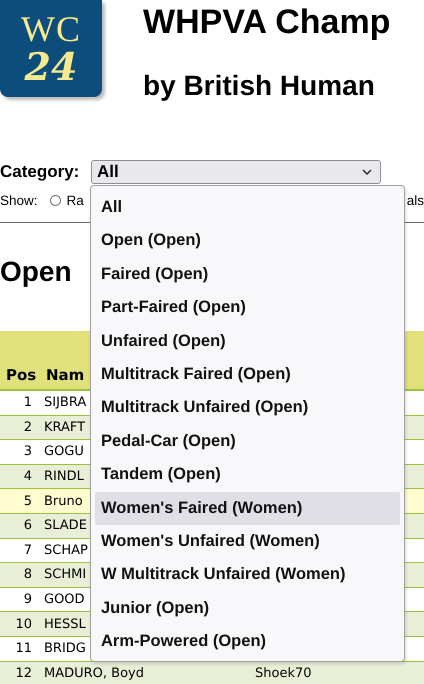 This screenshot has height=684, width=424. Describe the element at coordinates (247, 375) in the screenshot. I see `dropdown-option: Multitrack Faired (Open)` at that location.